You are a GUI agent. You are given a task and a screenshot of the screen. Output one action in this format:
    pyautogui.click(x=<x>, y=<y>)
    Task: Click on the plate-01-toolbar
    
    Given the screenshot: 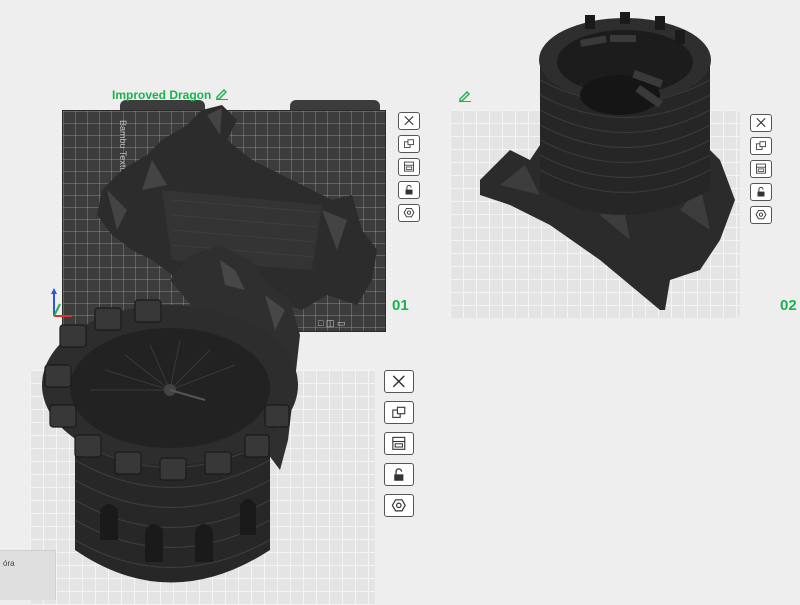 What is the action you would take?
    pyautogui.click(x=409, y=169)
    